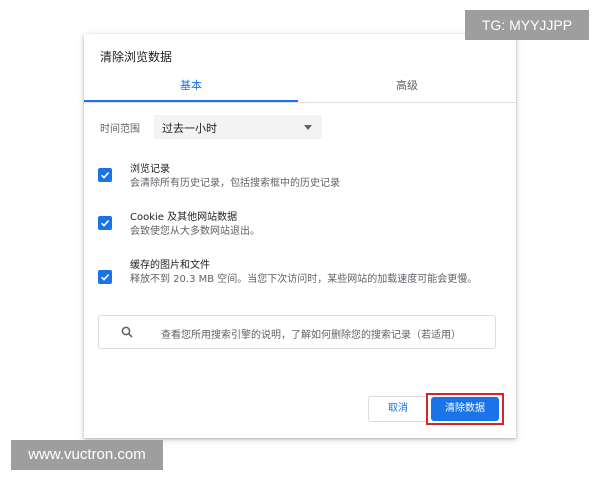 Image resolution: width=600 pixels, height=480 pixels. What do you see at coordinates (300, 102) in the screenshot?
I see `tabs-divider` at bounding box center [300, 102].